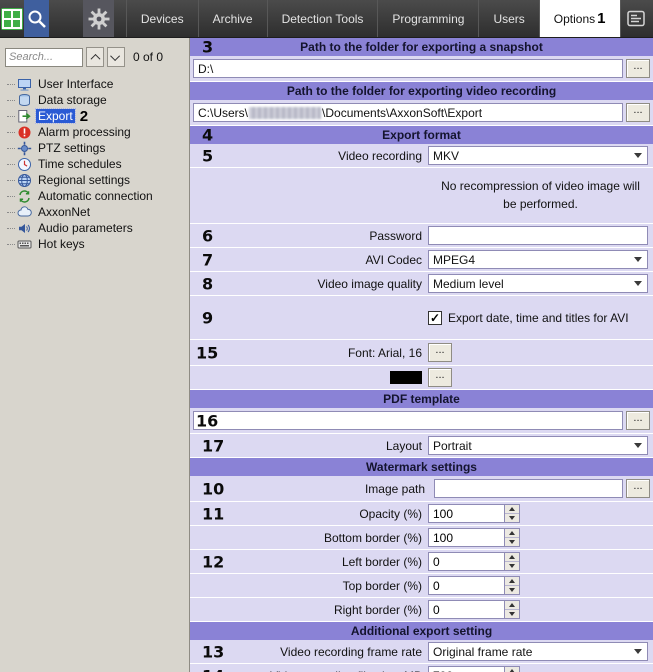 This screenshot has height=672, width=653. I want to click on sidebar-item-automatic-connection: Automatic connection, so click(98, 196).